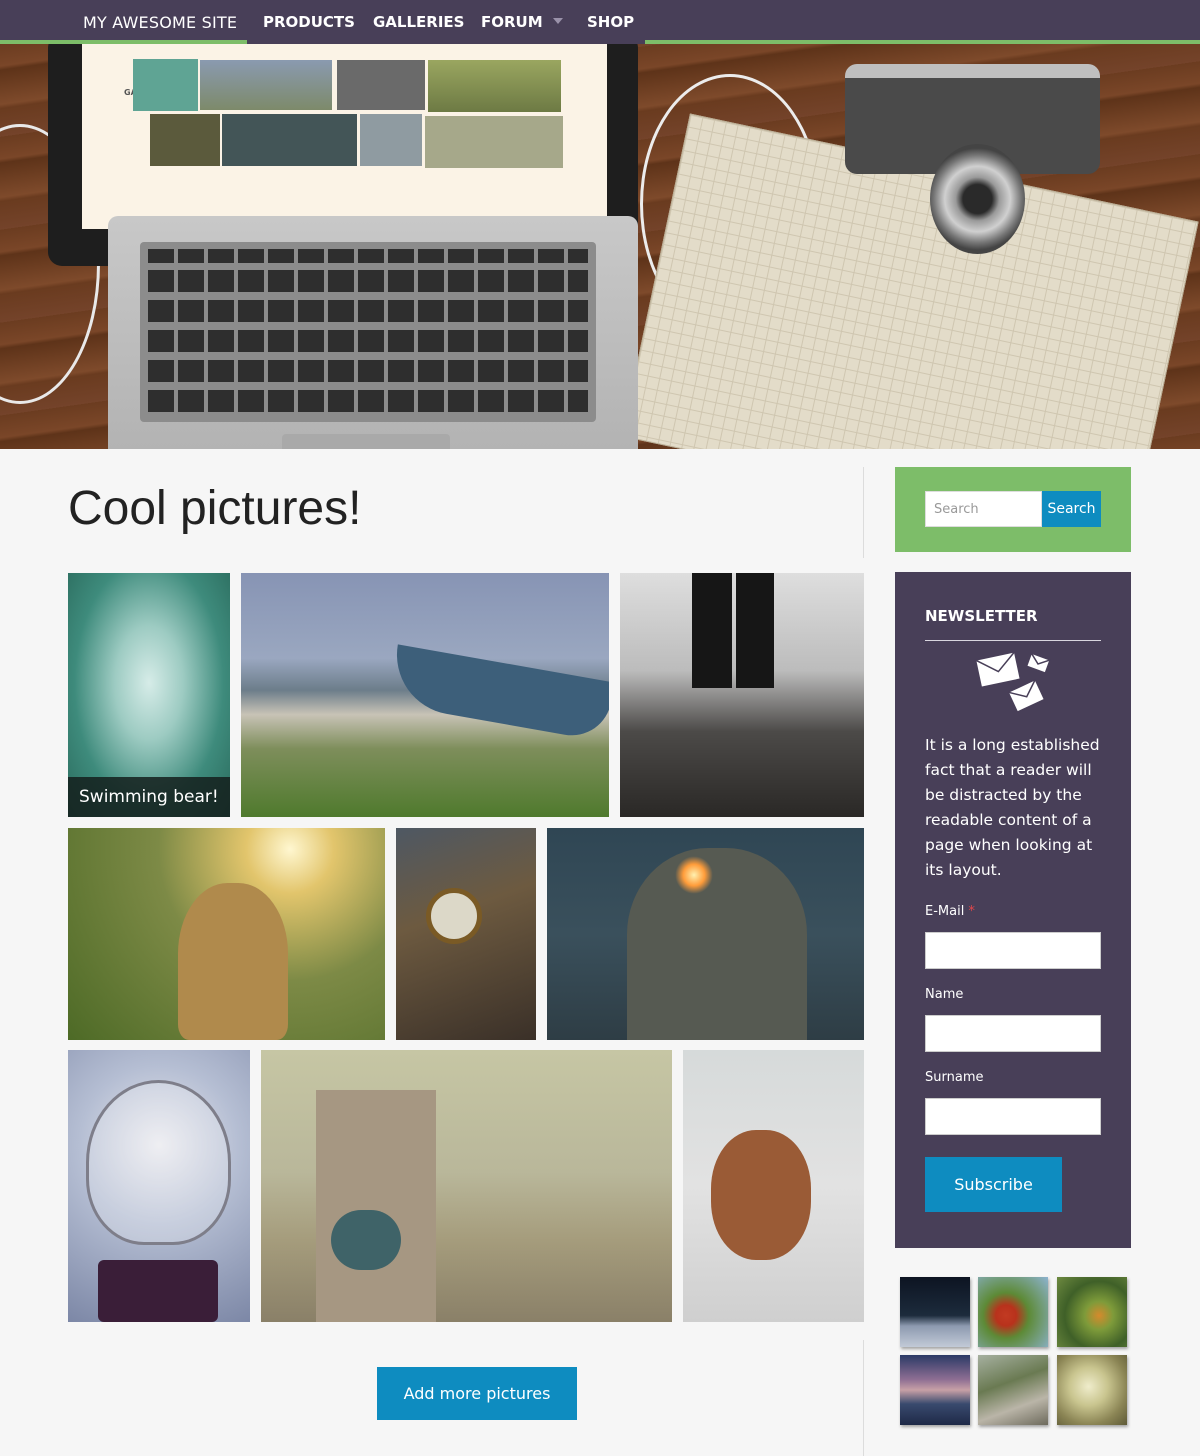  I want to click on subscribe-button: Subscribe, so click(993, 1184).